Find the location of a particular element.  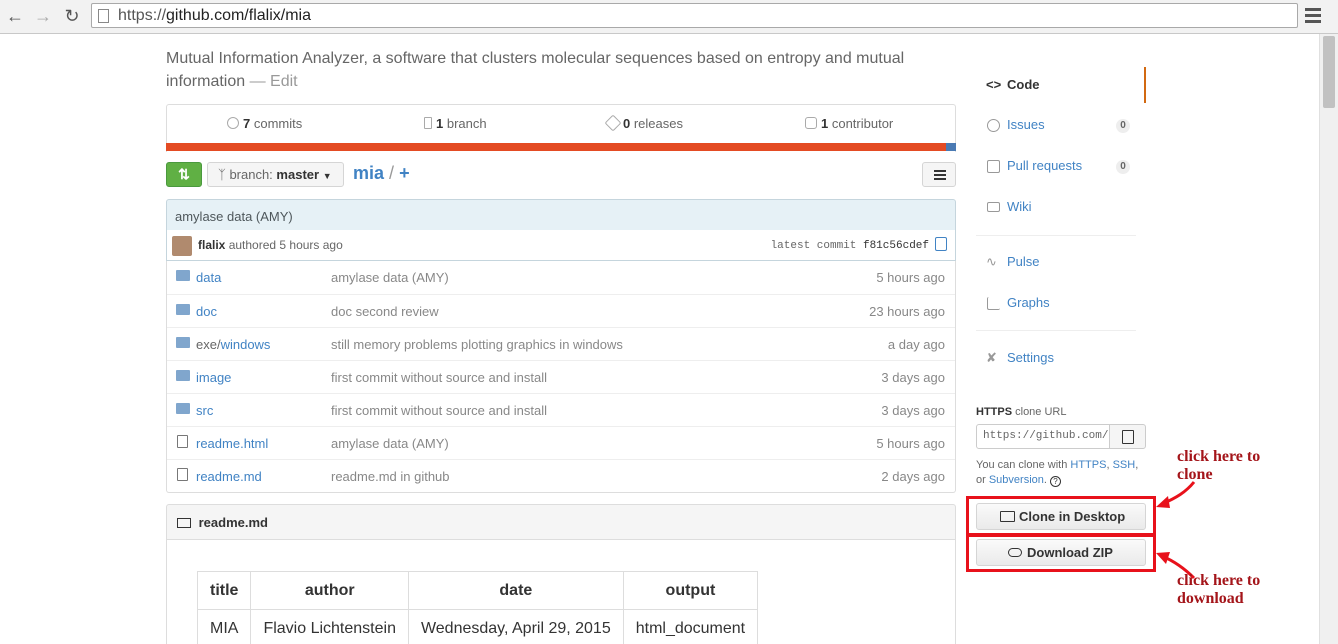

breadcrumb: mia / + is located at coordinates (381, 173).